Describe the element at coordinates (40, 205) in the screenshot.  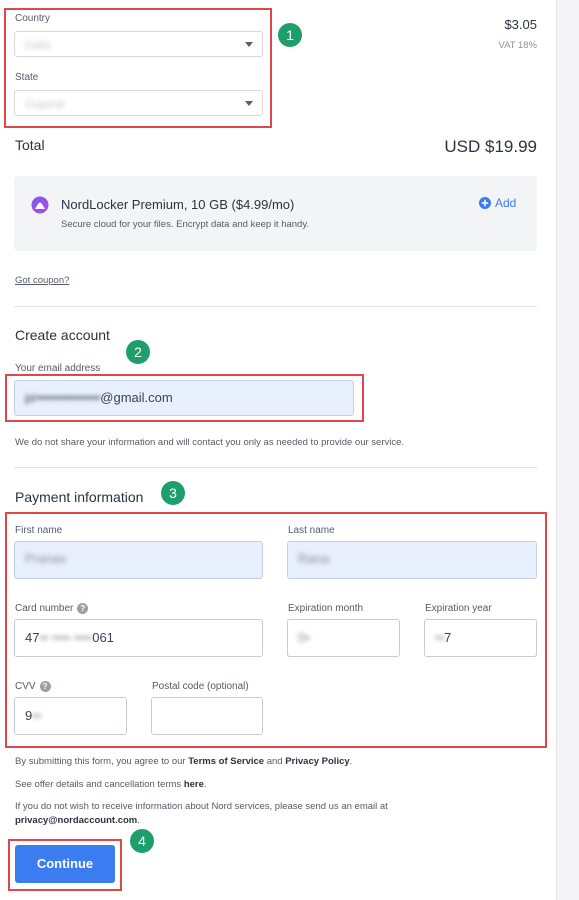
I see `nordlocker-logo-icon` at that location.